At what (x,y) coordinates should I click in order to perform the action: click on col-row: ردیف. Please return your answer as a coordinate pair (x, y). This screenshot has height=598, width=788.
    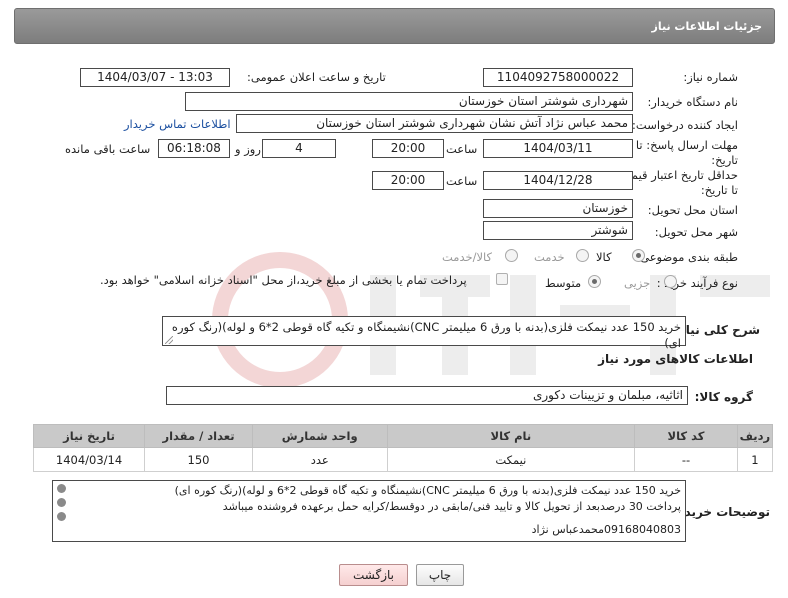
    Looking at the image, I should click on (755, 436).